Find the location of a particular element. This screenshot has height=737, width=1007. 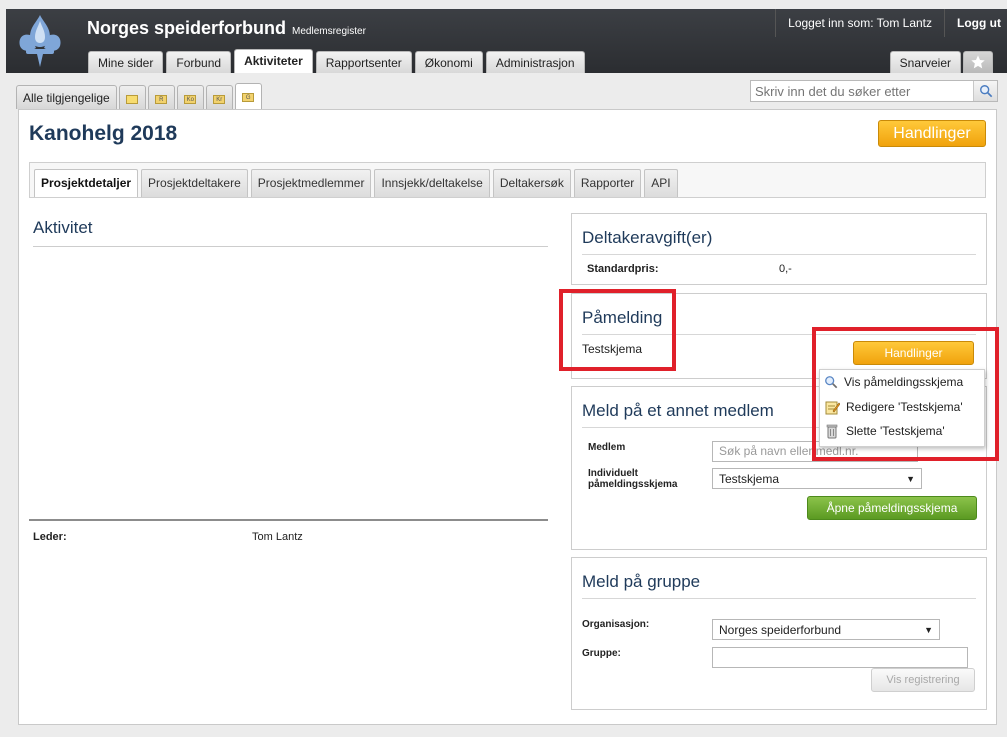

form-select-value: Testskjema is located at coordinates (749, 478).